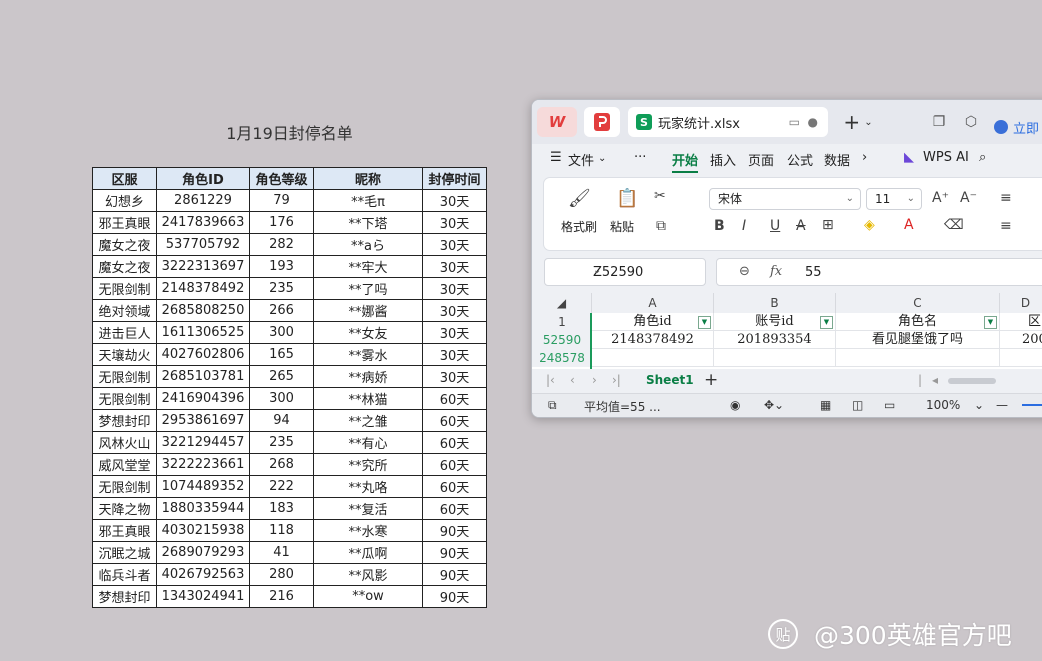 The width and height of the screenshot is (1042, 661). What do you see at coordinates (971, 122) in the screenshot?
I see `cube-icon: ⬡` at bounding box center [971, 122].